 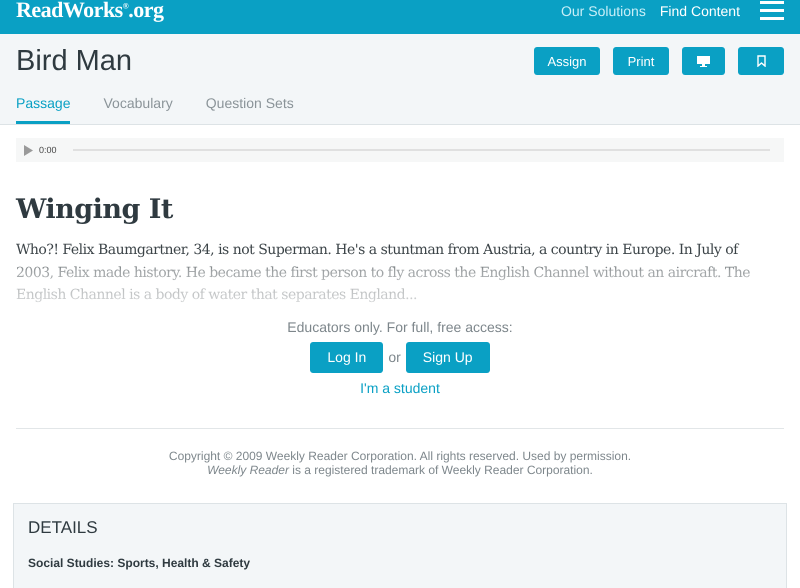 I want to click on subject-text: Social Studies: Sports, Health & Safety, so click(x=140, y=563).